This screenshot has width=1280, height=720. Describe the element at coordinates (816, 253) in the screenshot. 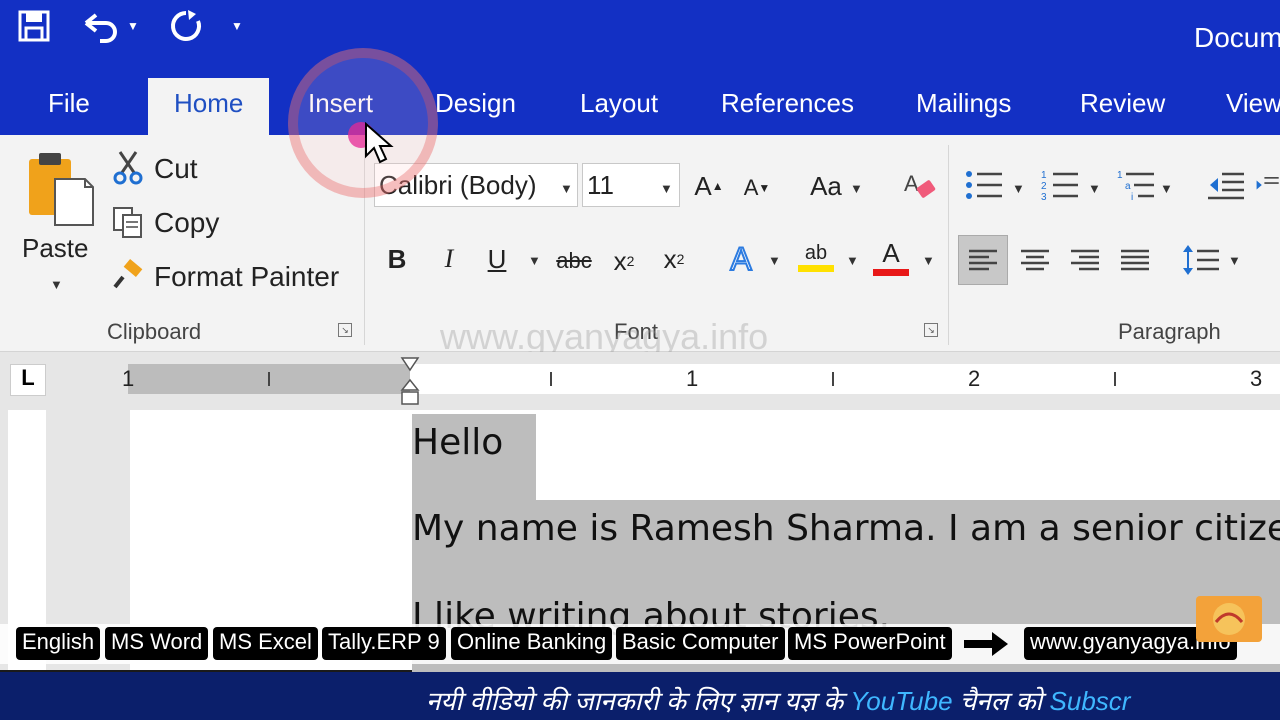

I see `highlight-icon: ab` at that location.